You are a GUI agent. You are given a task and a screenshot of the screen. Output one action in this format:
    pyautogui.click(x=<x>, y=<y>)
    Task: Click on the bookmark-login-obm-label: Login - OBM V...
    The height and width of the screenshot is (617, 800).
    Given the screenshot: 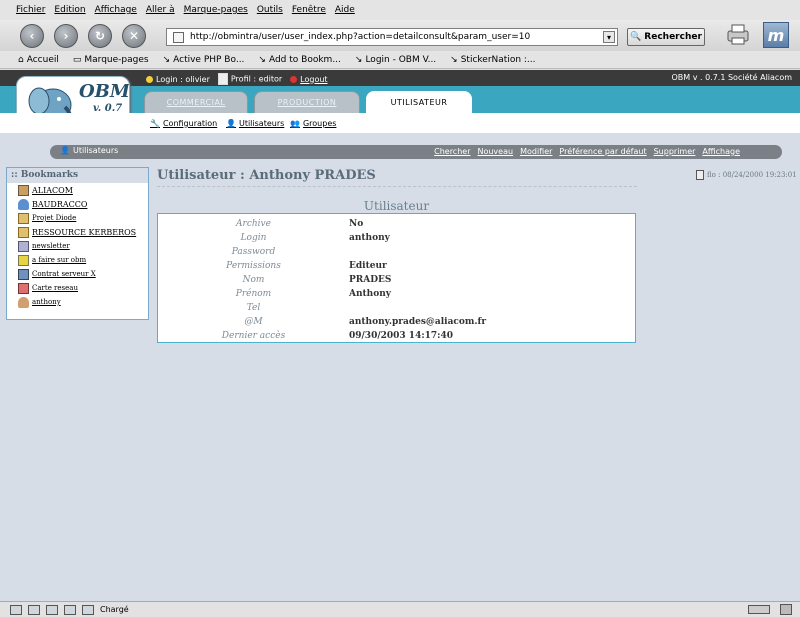 What is the action you would take?
    pyautogui.click(x=401, y=59)
    